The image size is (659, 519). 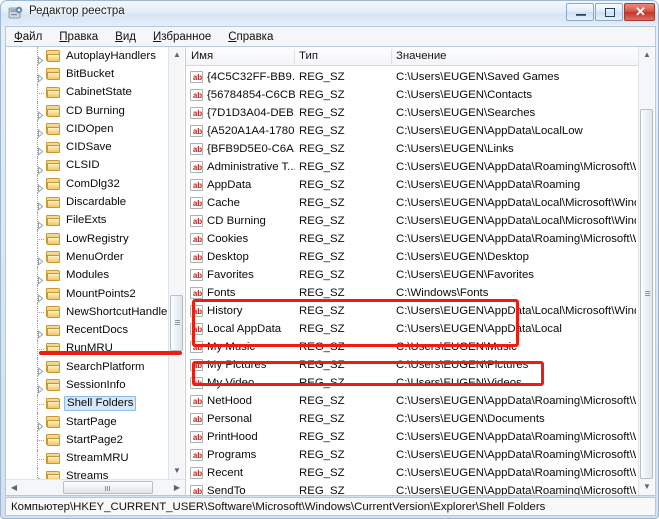 What do you see at coordinates (87, 349) in the screenshot?
I see `tree-item-runmru: RunMRU` at bounding box center [87, 349].